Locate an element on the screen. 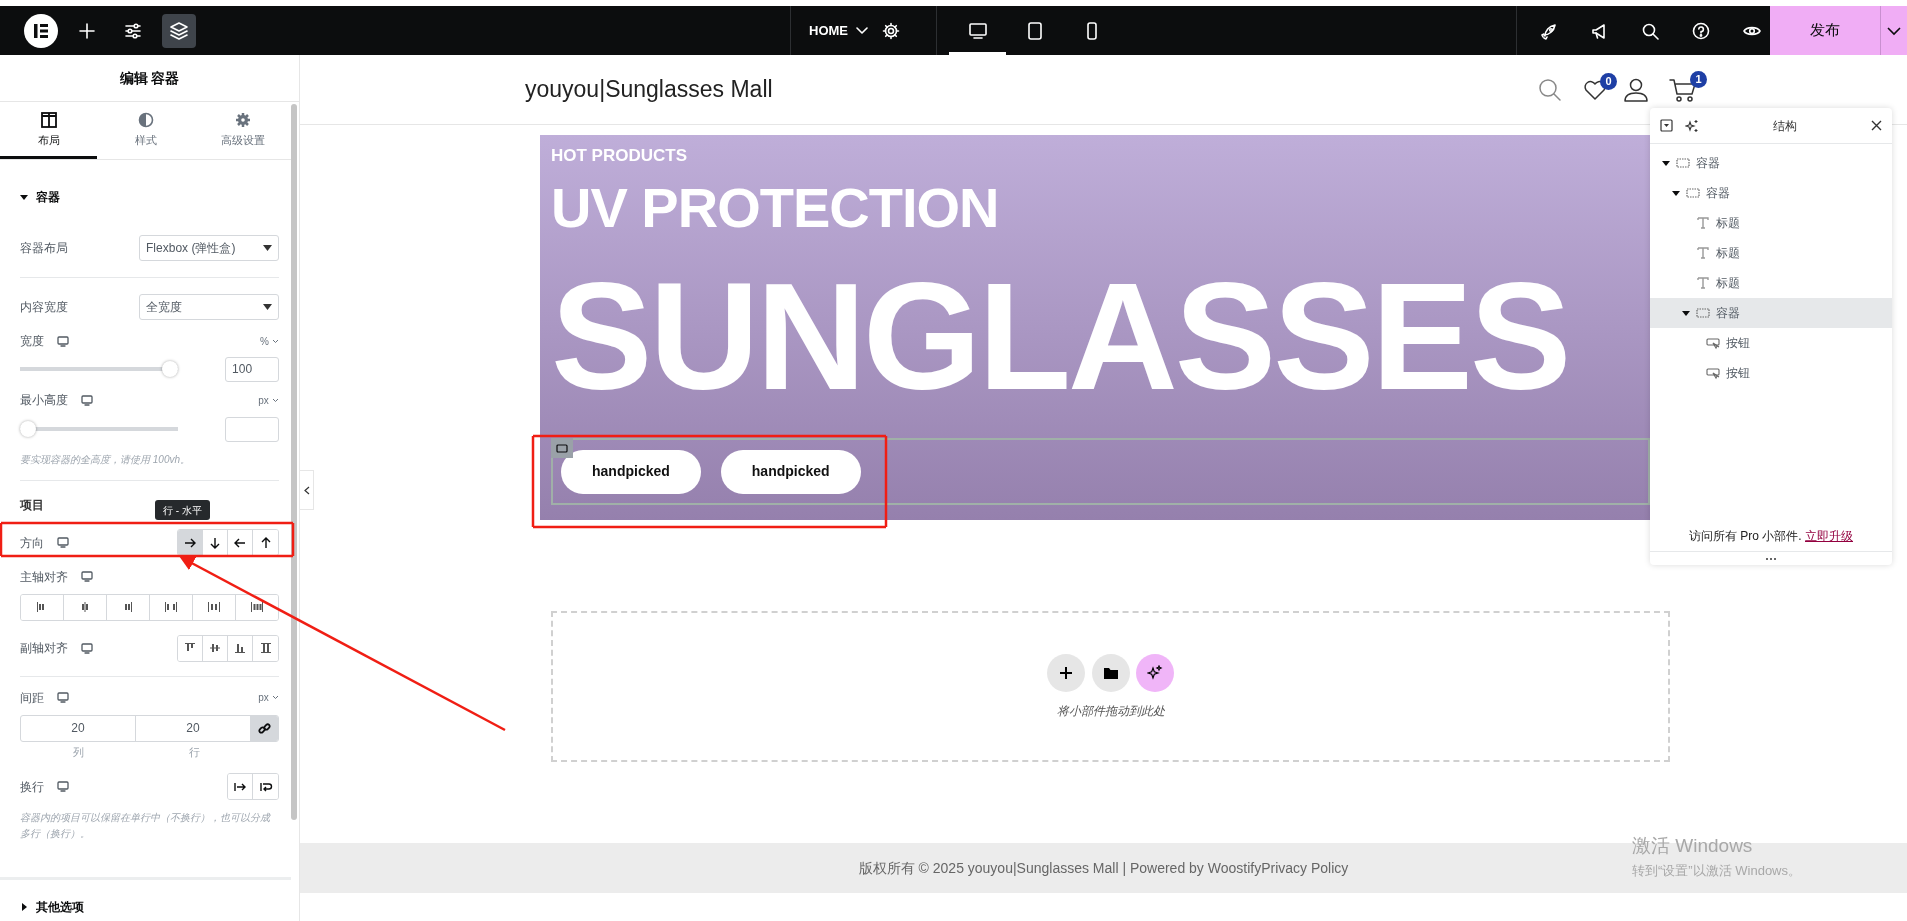 The image size is (1907, 921). justify-between-icon is located at coordinates (171, 607).